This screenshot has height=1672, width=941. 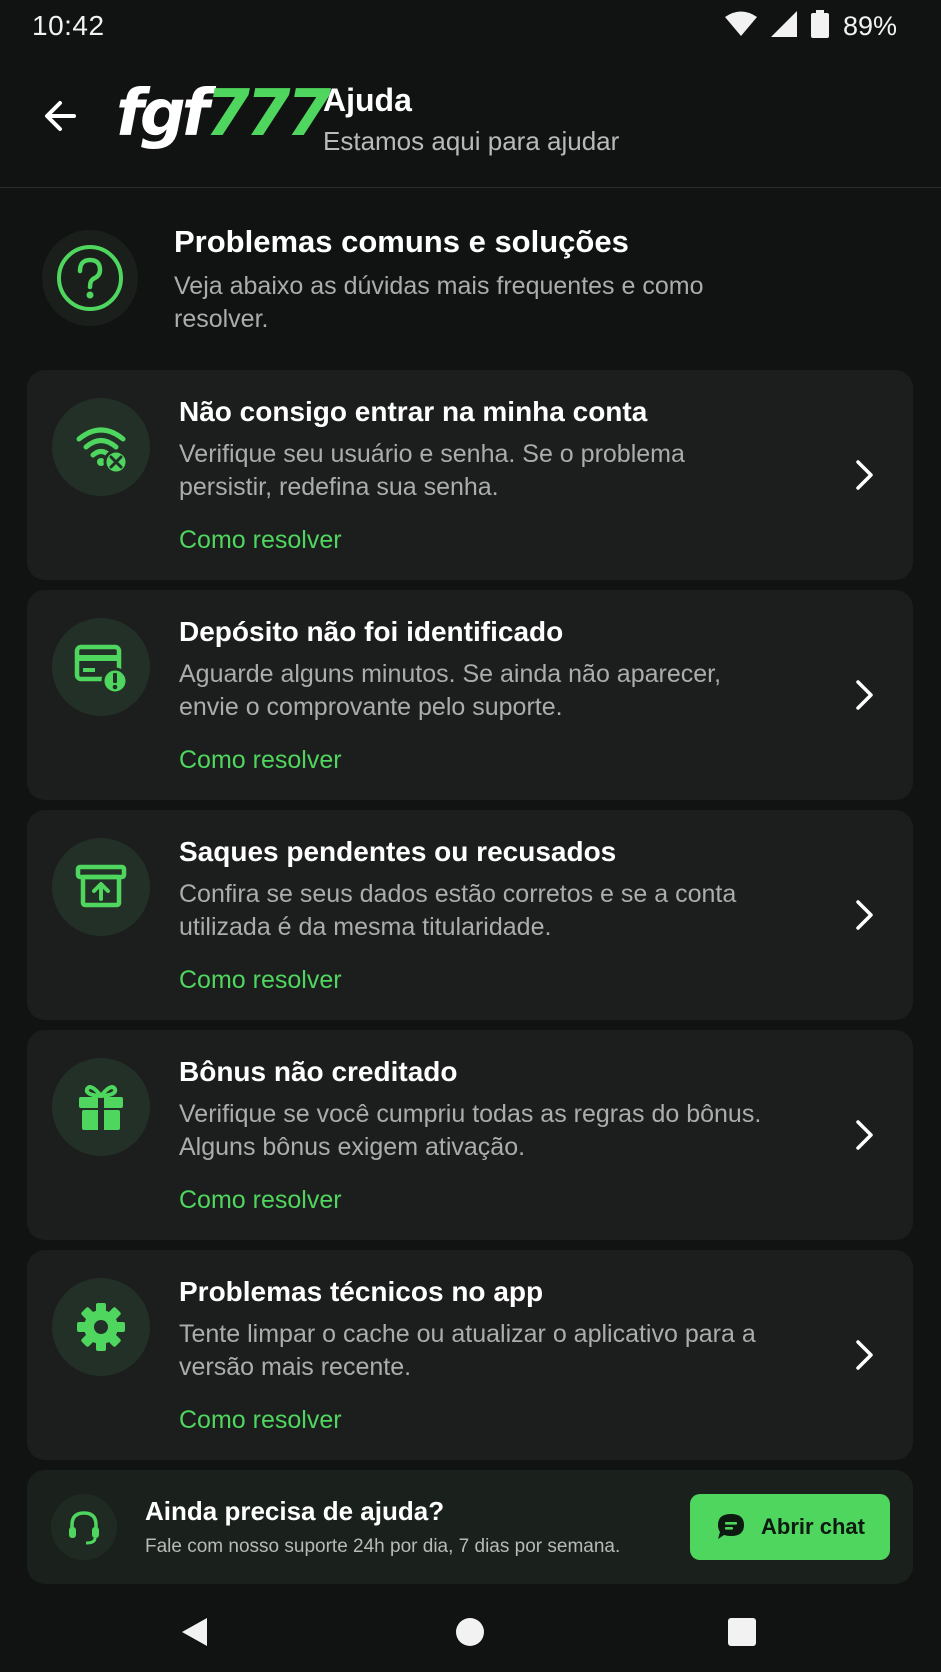 I want to click on status-bar: 10:42 89%, so click(x=470, y=26).